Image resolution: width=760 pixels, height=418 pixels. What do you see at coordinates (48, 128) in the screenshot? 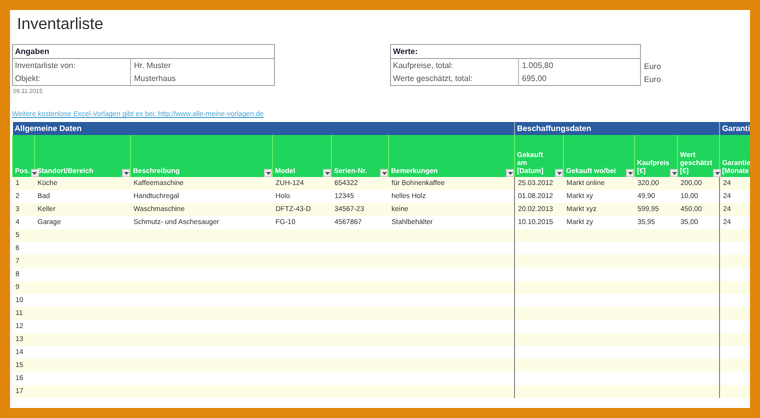
I see `group-header: Allgemeine Daten` at bounding box center [48, 128].